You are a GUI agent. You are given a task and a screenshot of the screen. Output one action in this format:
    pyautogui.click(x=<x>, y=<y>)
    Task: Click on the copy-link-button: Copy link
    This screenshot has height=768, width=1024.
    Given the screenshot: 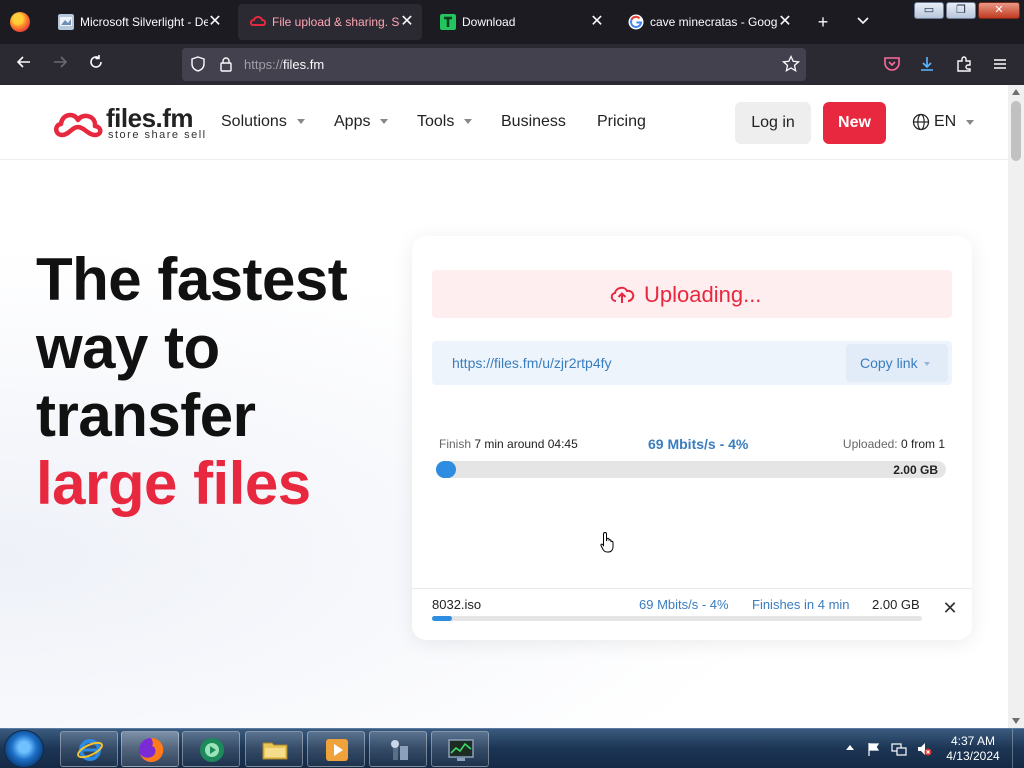 What is the action you would take?
    pyautogui.click(x=897, y=363)
    